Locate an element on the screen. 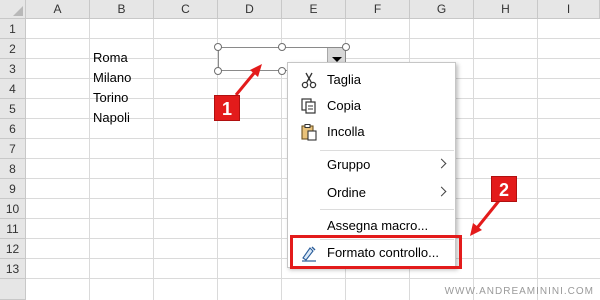  watermark: WWW.ANDREAMININI.COM is located at coordinates (519, 291).